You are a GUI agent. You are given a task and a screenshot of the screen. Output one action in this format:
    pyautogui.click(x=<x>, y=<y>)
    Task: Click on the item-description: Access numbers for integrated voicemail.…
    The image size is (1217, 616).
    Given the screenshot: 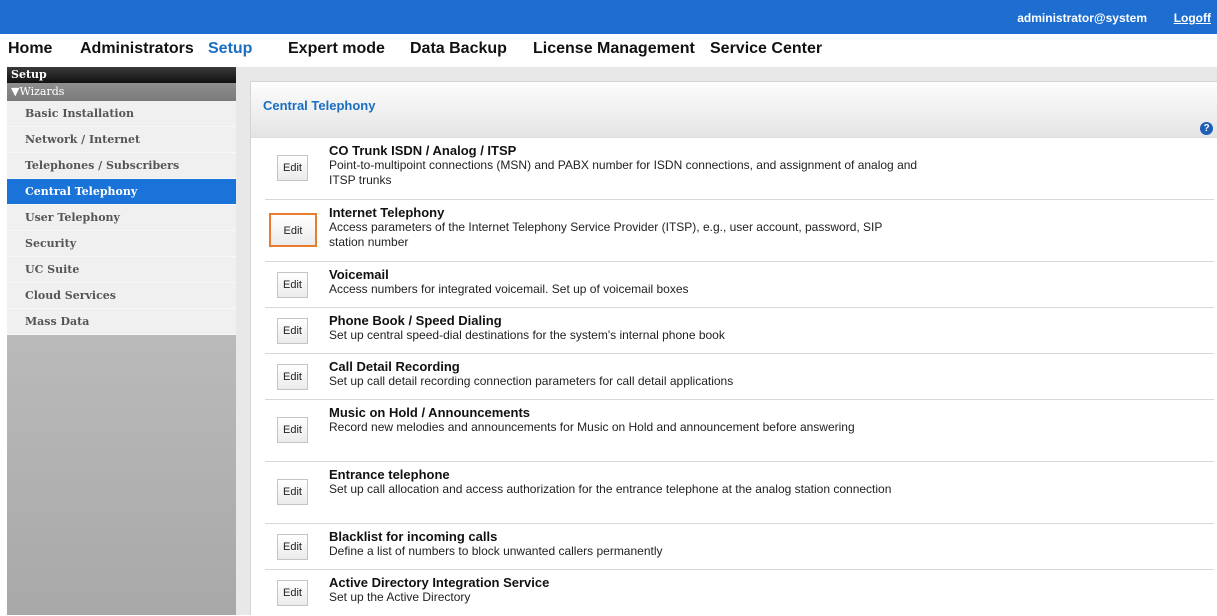 What is the action you would take?
    pyautogui.click(x=509, y=289)
    